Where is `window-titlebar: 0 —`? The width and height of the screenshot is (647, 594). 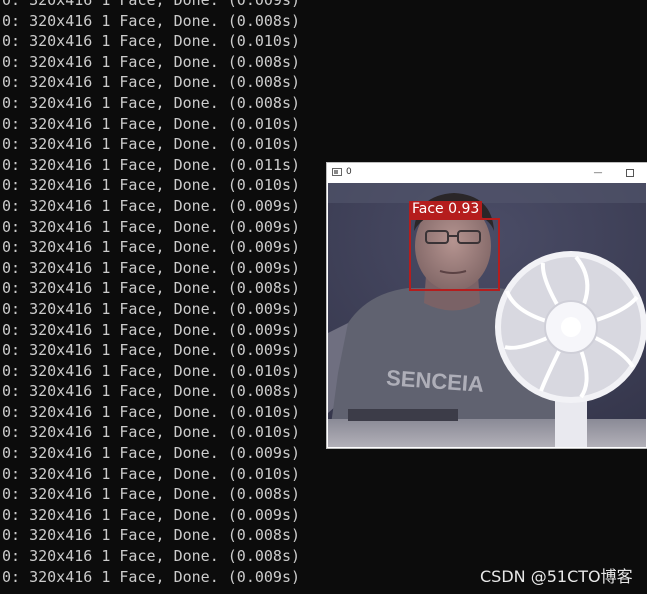
window-titlebar: 0 — is located at coordinates (487, 173).